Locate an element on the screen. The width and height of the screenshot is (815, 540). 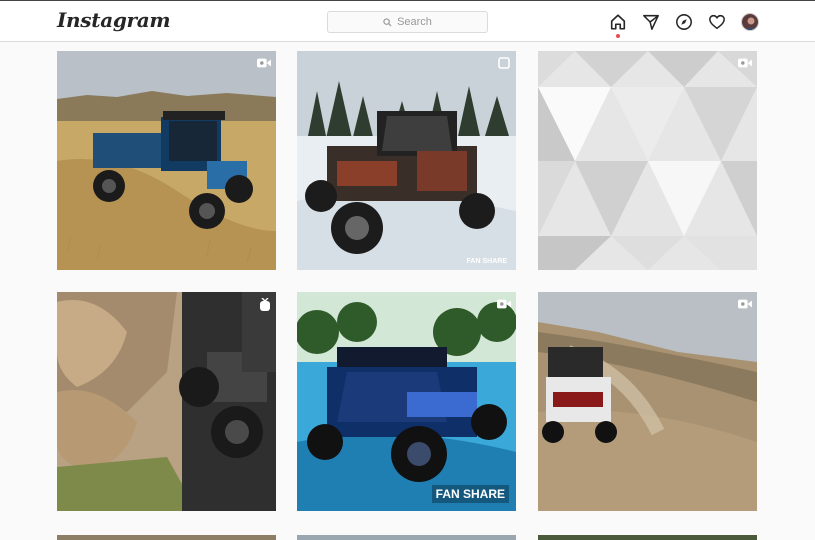
nav-icons is located at coordinates (684, 25).